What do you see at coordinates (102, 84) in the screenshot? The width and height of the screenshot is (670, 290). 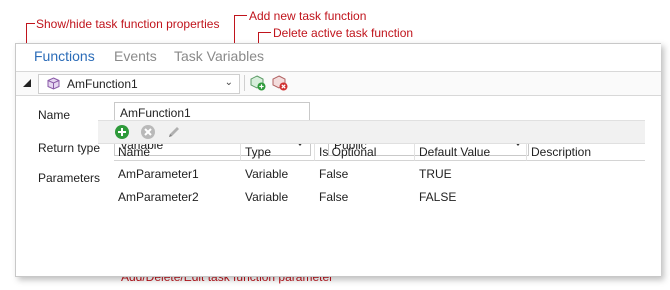 I see `function-selector-value: AmFunction1` at bounding box center [102, 84].